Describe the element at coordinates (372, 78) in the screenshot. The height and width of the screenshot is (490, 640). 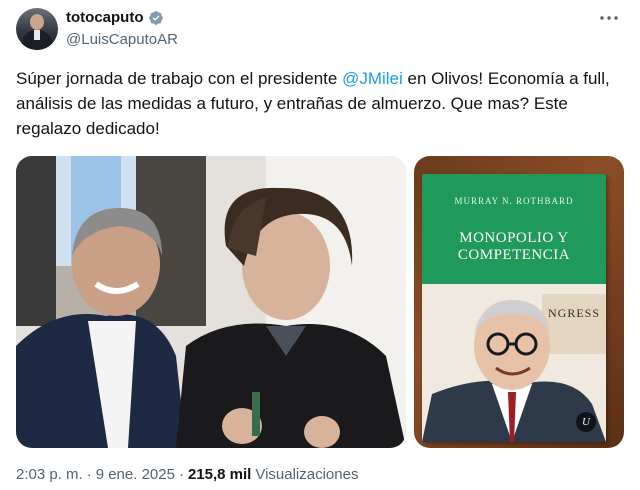
I see `mention-link: @JMilei` at that location.